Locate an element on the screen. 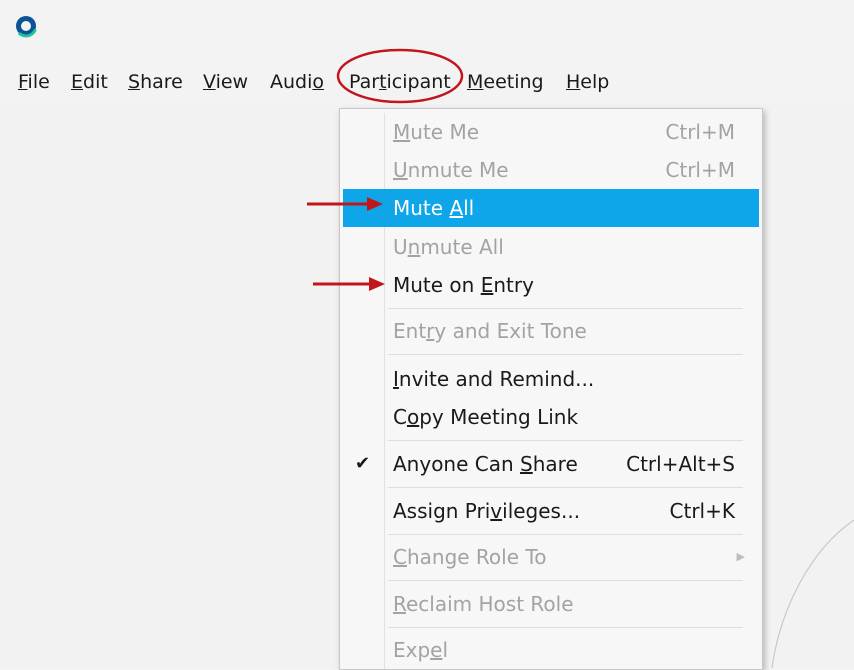 This screenshot has width=854, height=670. menu-view: View is located at coordinates (225, 82).